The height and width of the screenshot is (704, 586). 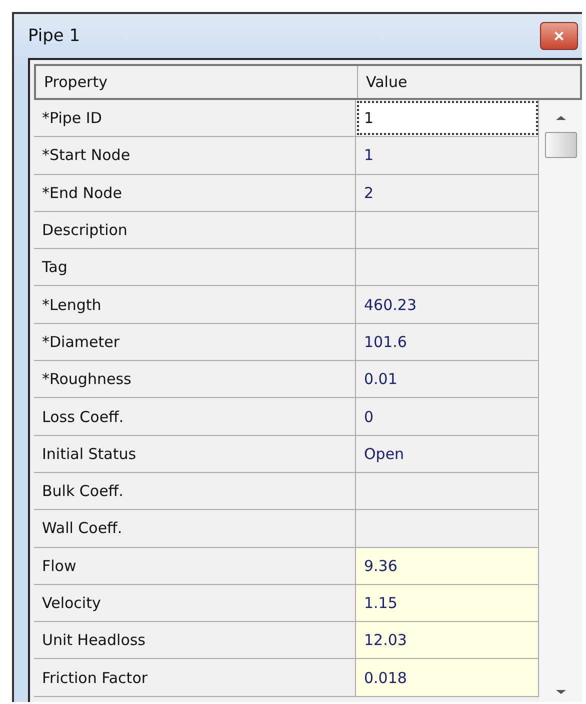 I want to click on property-name: Loss Coeff., so click(x=195, y=416).